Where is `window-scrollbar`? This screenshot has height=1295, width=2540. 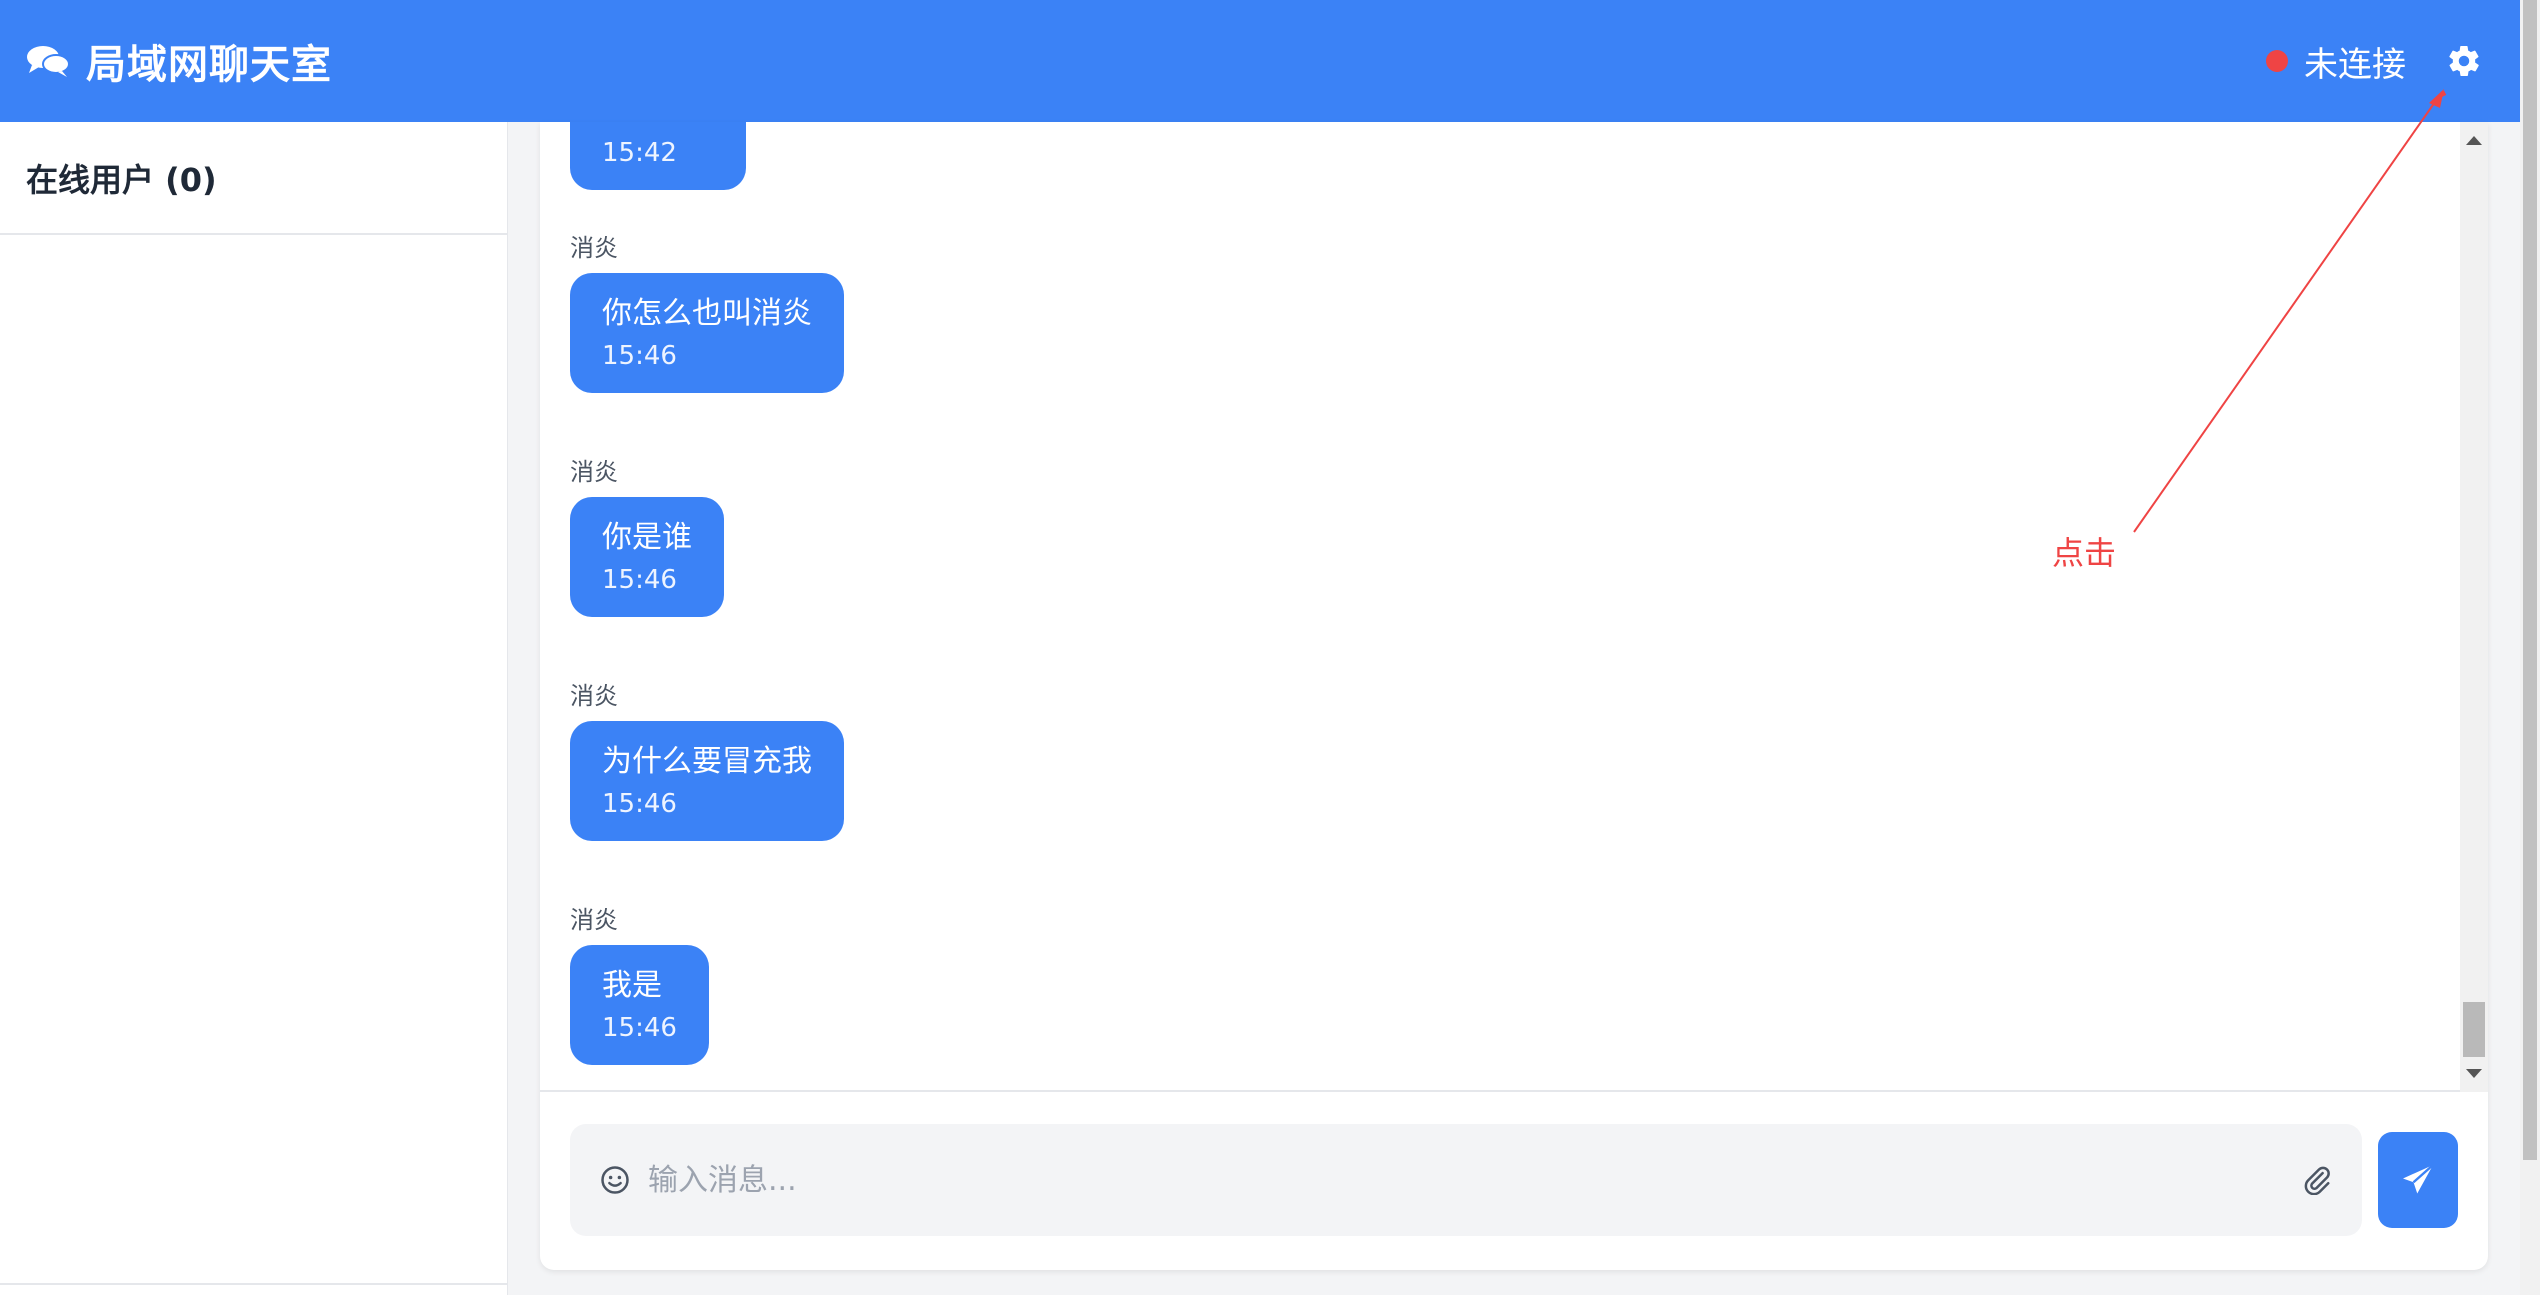
window-scrollbar is located at coordinates (2530, 647).